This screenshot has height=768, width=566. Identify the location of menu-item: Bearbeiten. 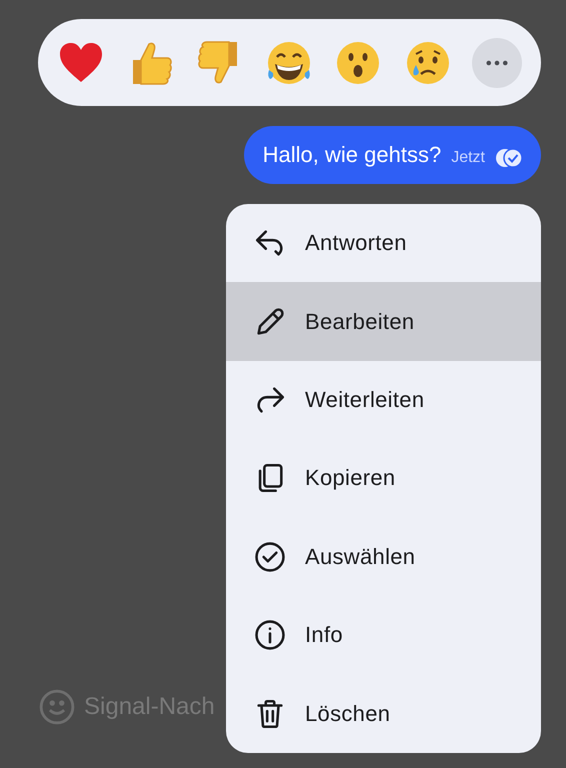
(383, 321).